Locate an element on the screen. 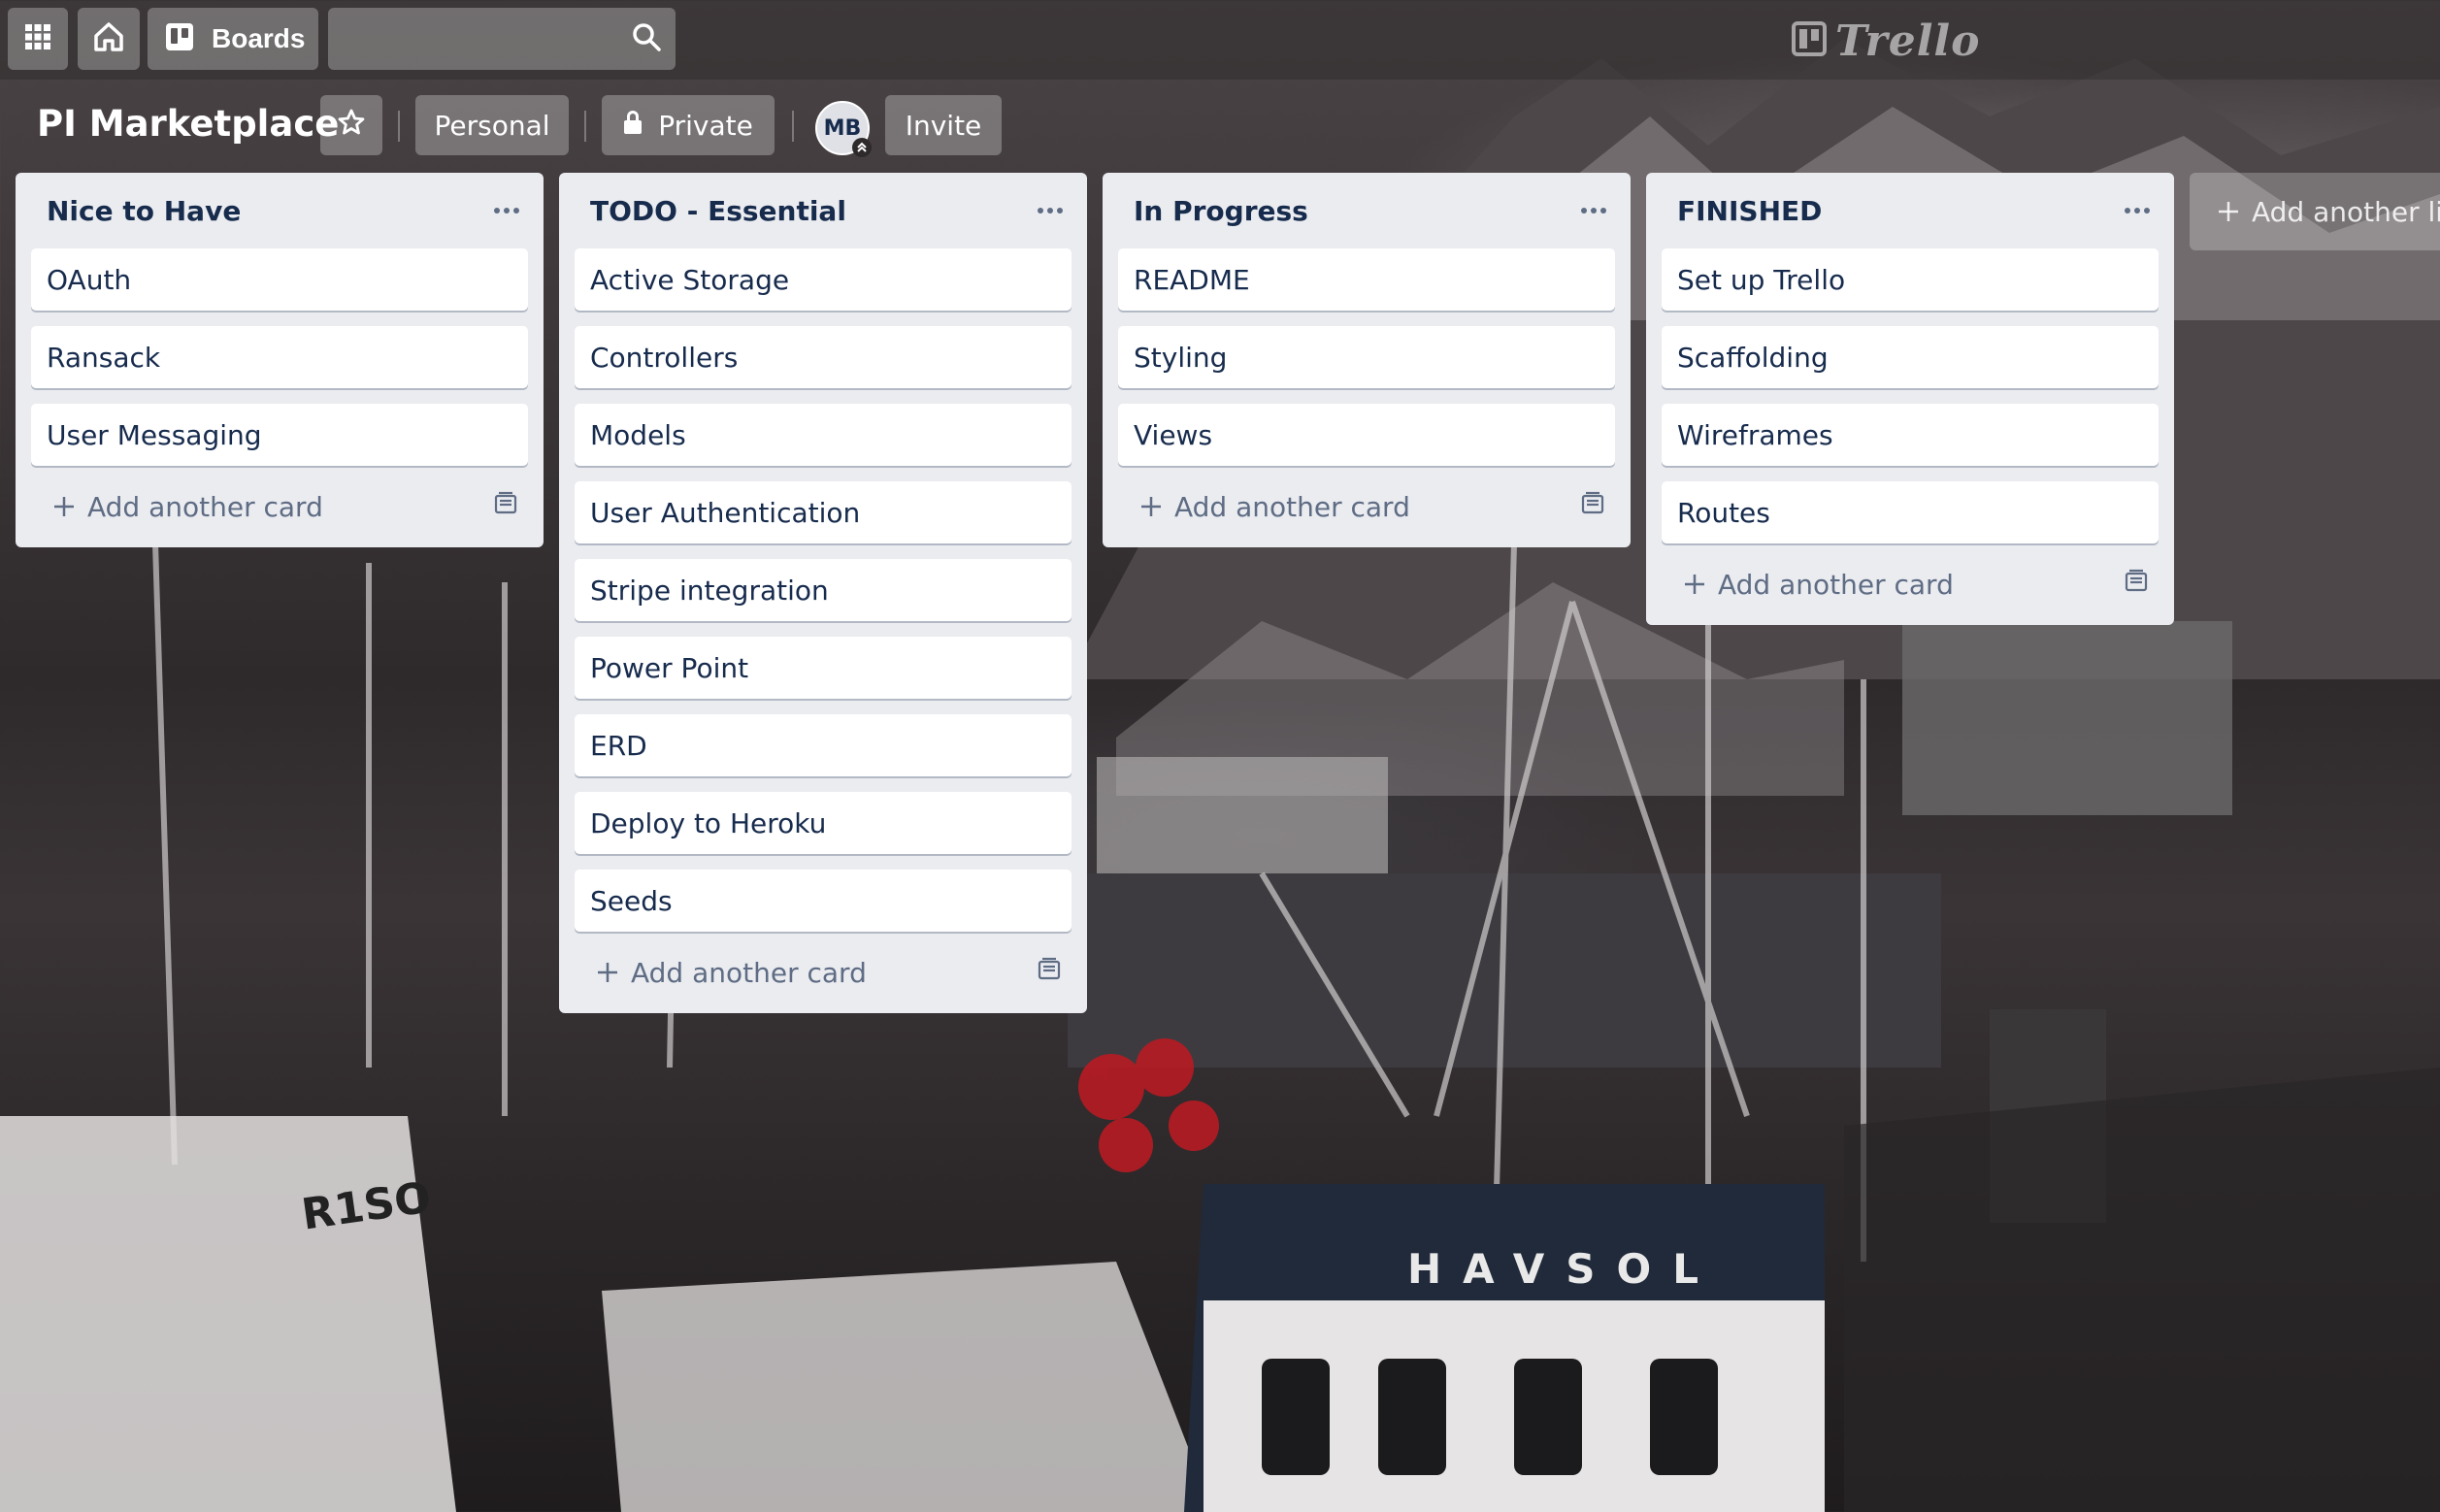 This screenshot has width=2440, height=1512. member-avatar: MB is located at coordinates (844, 129).